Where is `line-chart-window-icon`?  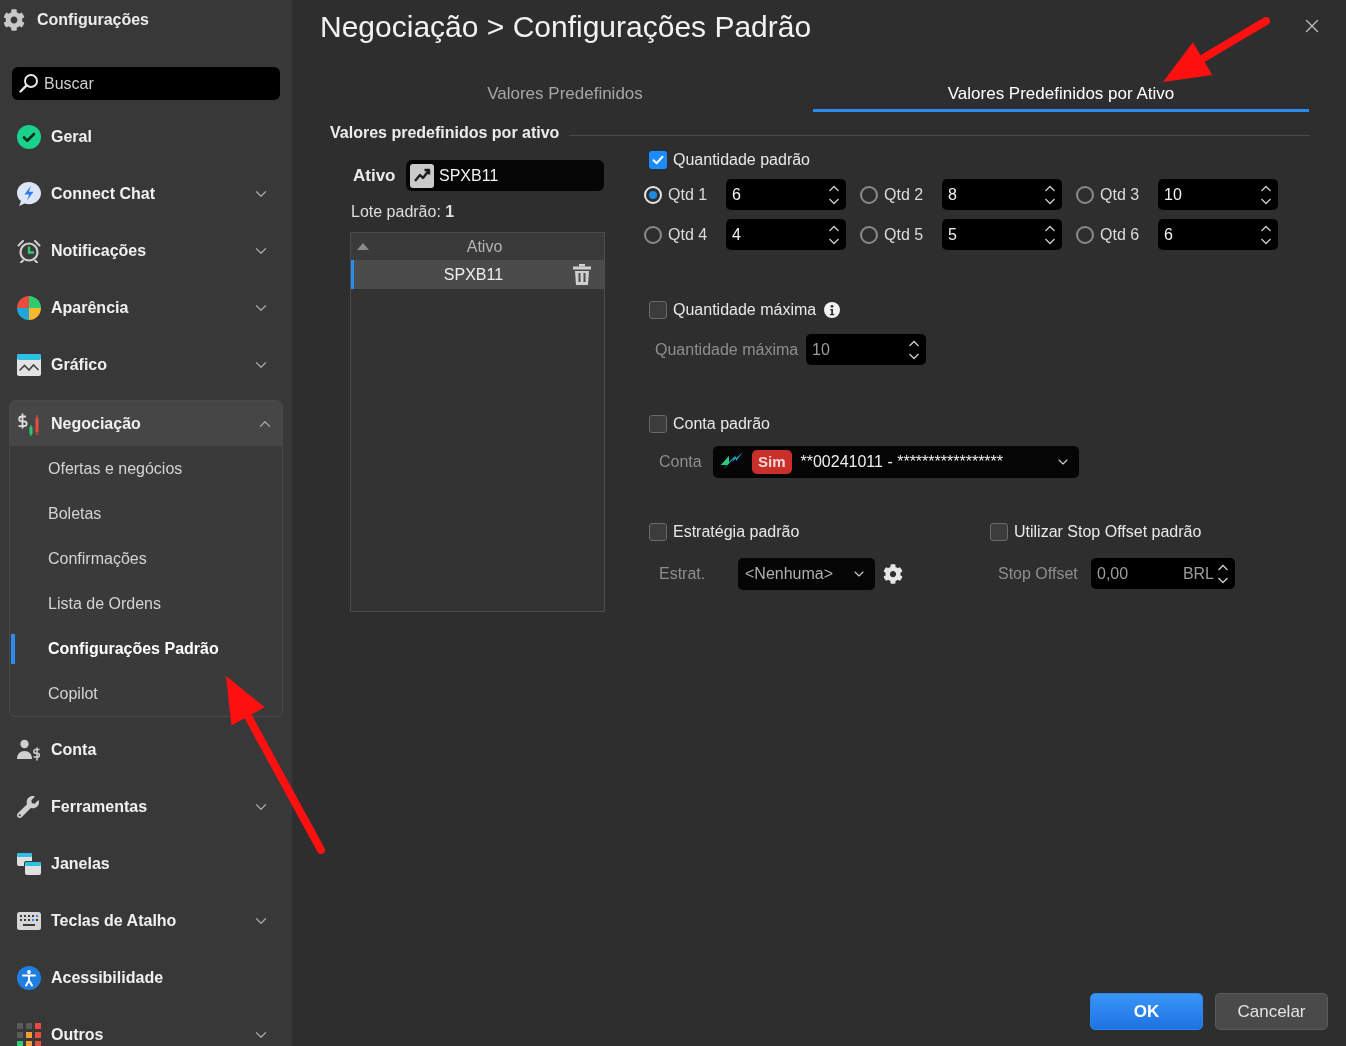 line-chart-window-icon is located at coordinates (29, 364).